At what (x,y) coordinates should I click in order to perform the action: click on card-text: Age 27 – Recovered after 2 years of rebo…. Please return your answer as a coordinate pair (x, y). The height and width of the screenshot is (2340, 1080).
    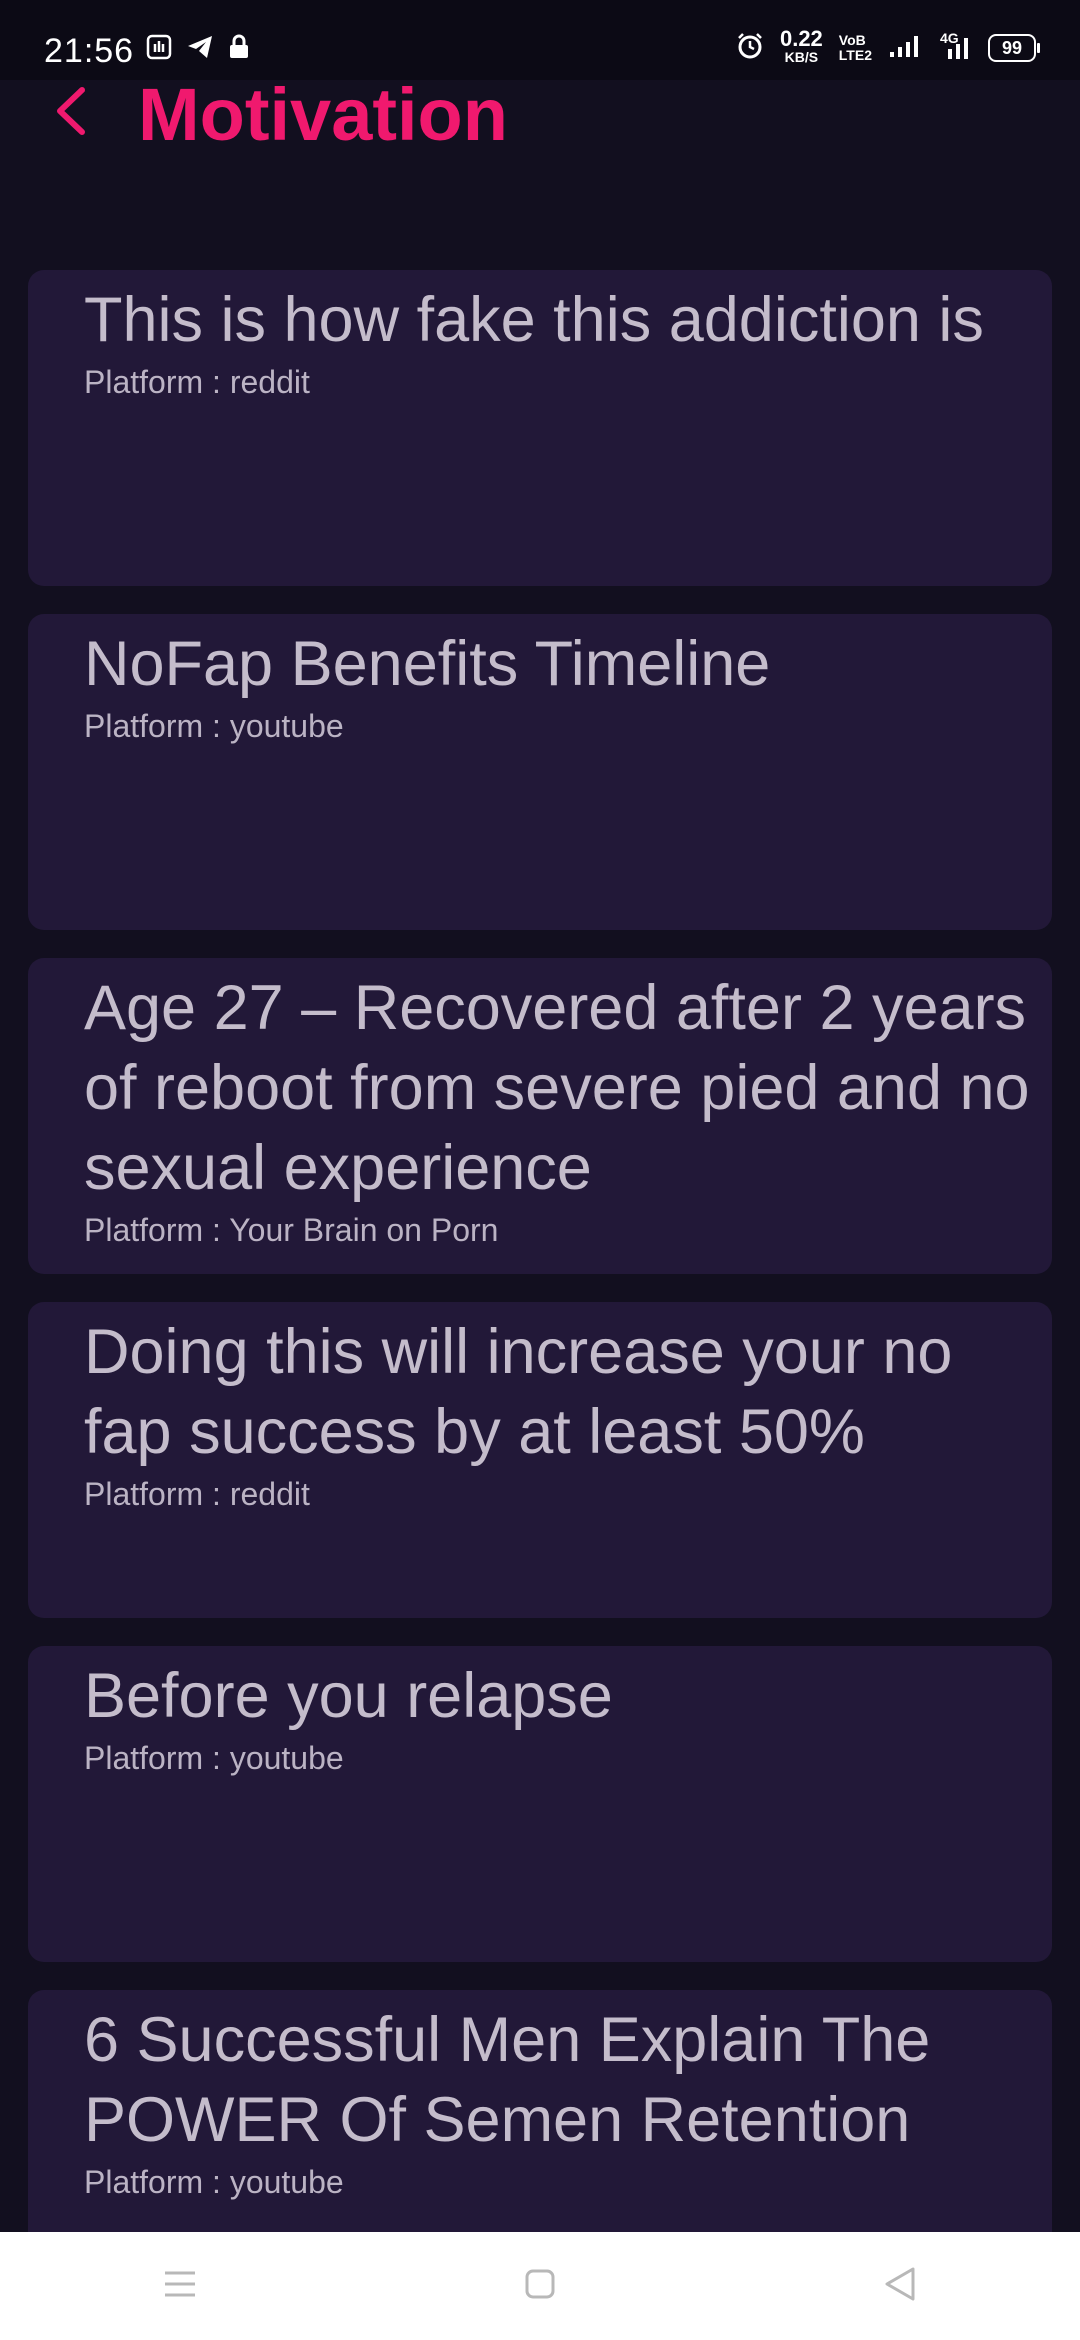
    Looking at the image, I should click on (568, 1110).